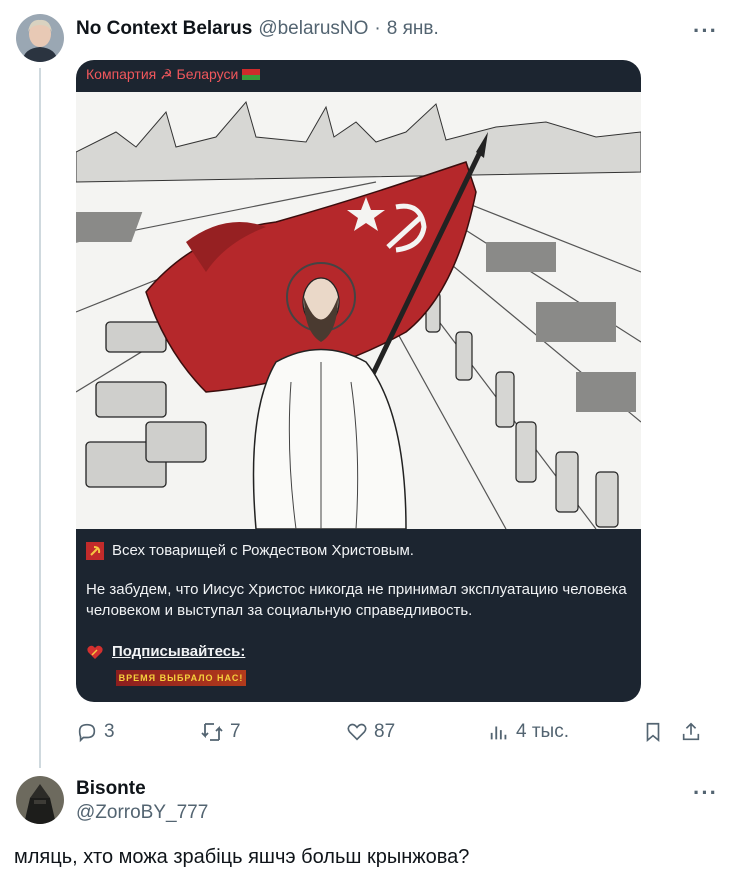 This screenshot has width=732, height=892. I want to click on belarus-flag-icon, so click(251, 74).